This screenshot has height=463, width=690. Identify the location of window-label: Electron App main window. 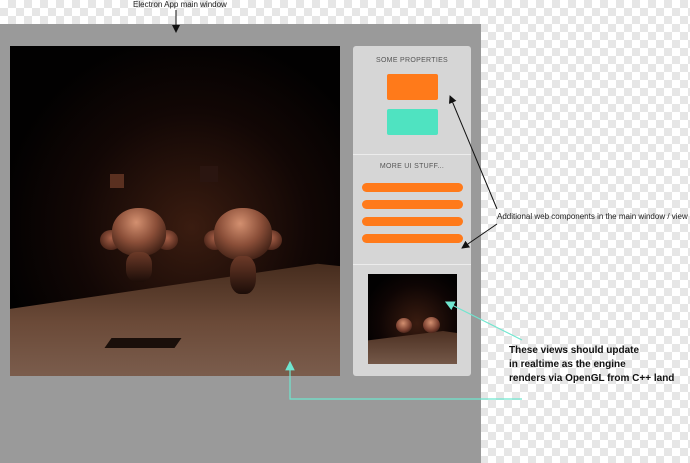
(180, 4).